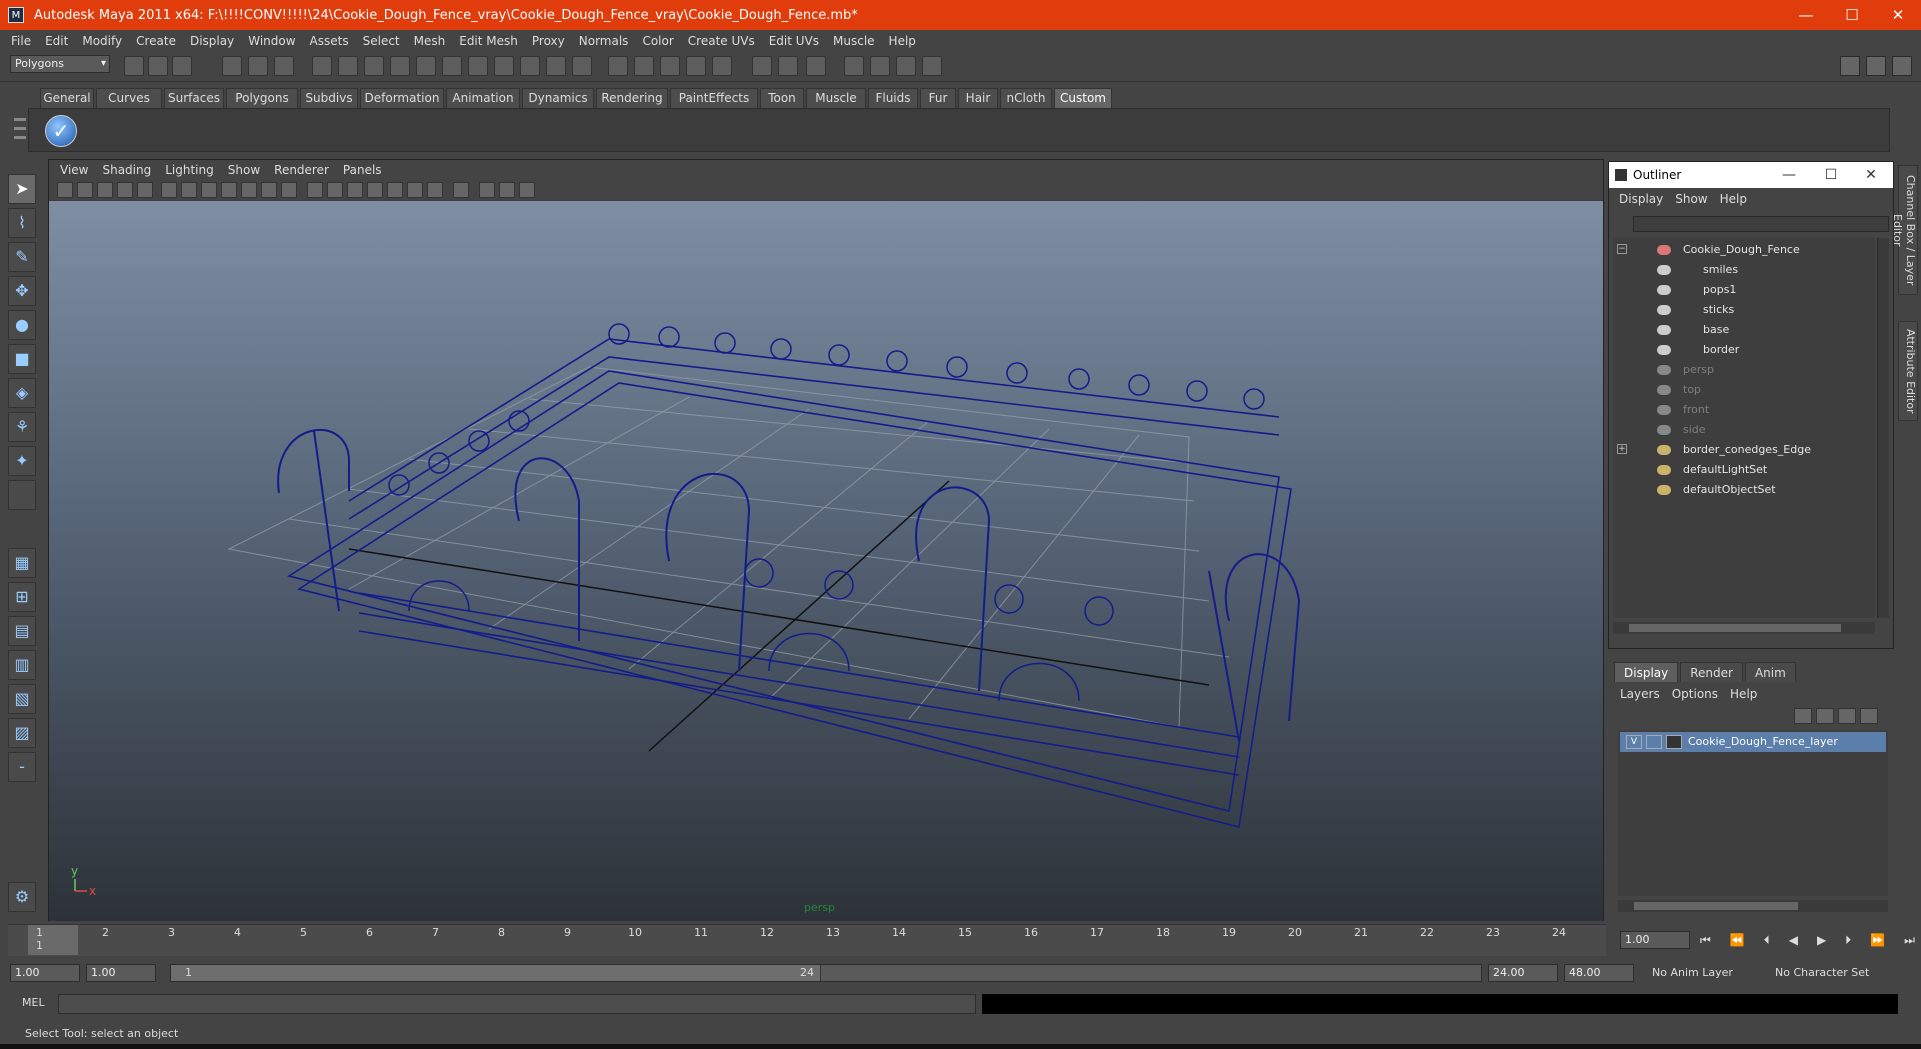 The width and height of the screenshot is (1921, 1049). What do you see at coordinates (1711, 672) in the screenshot?
I see `layer-tab-render: Render` at bounding box center [1711, 672].